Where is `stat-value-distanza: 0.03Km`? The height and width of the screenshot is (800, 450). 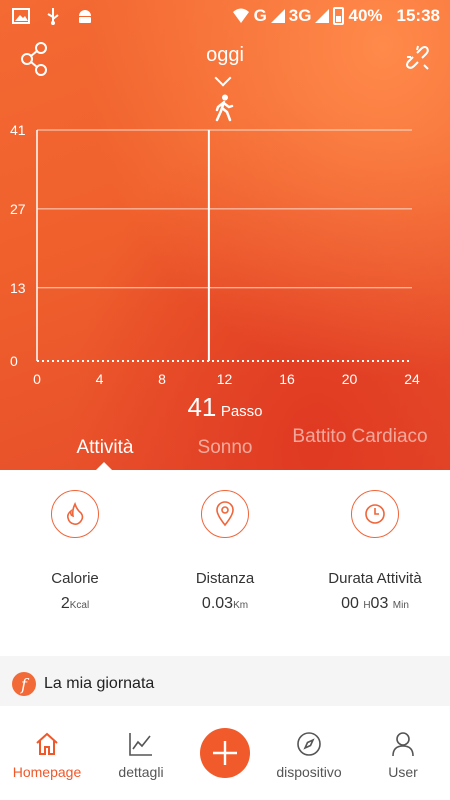
stat-value-distanza: 0.03Km is located at coordinates (225, 603).